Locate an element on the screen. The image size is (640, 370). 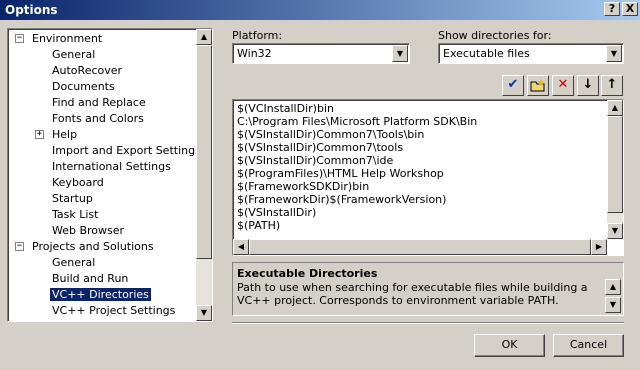
tree-item: International Settings is located at coordinates (111, 167).